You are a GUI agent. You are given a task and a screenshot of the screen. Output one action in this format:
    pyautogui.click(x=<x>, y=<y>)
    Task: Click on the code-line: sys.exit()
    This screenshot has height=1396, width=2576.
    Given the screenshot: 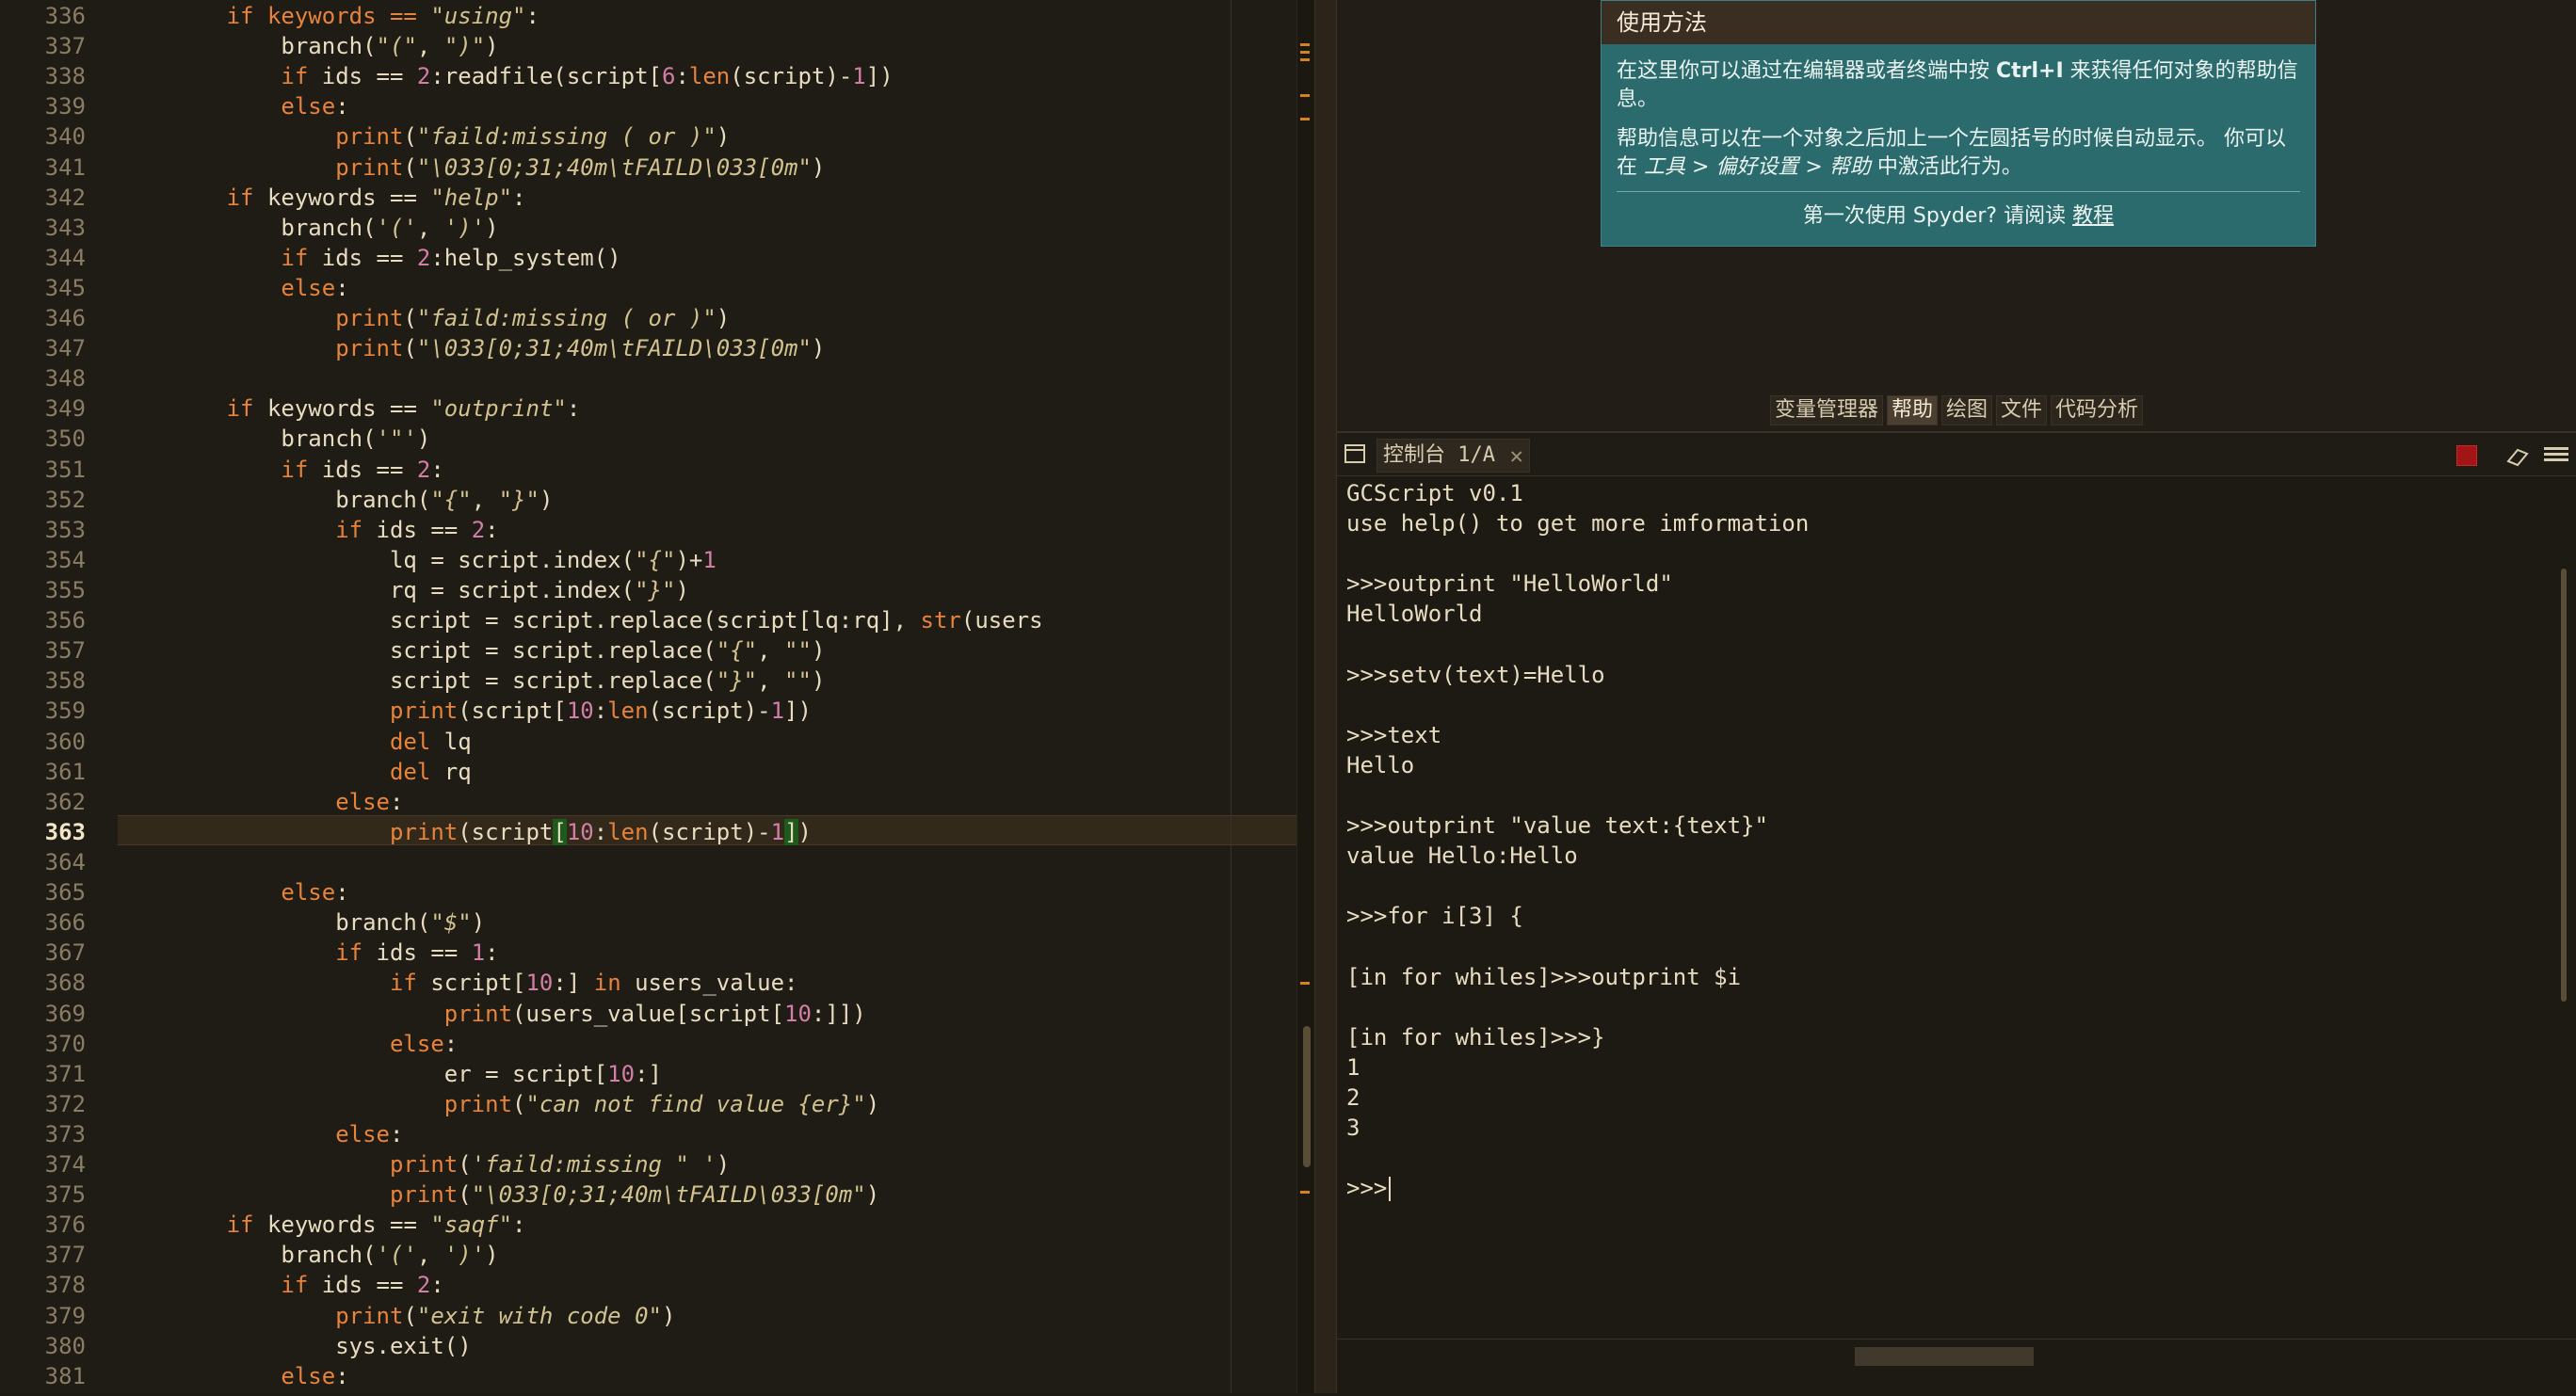 What is the action you would take?
    pyautogui.click(x=295, y=1346)
    